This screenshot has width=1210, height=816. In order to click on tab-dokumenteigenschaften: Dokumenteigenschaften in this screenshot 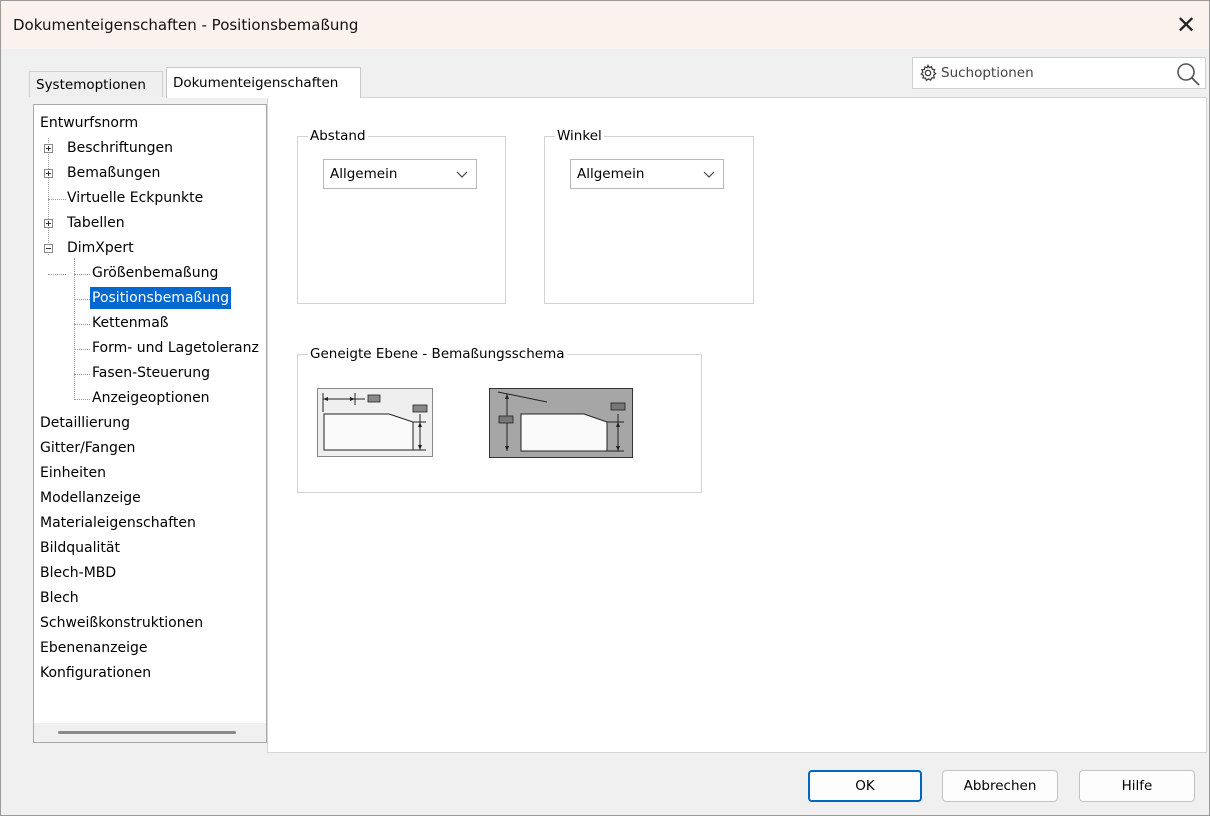, I will do `click(263, 82)`.